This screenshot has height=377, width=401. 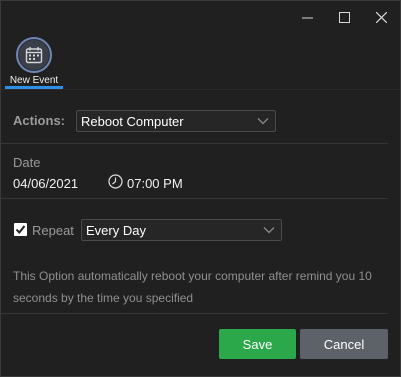 I want to click on close-icon, so click(x=381, y=17).